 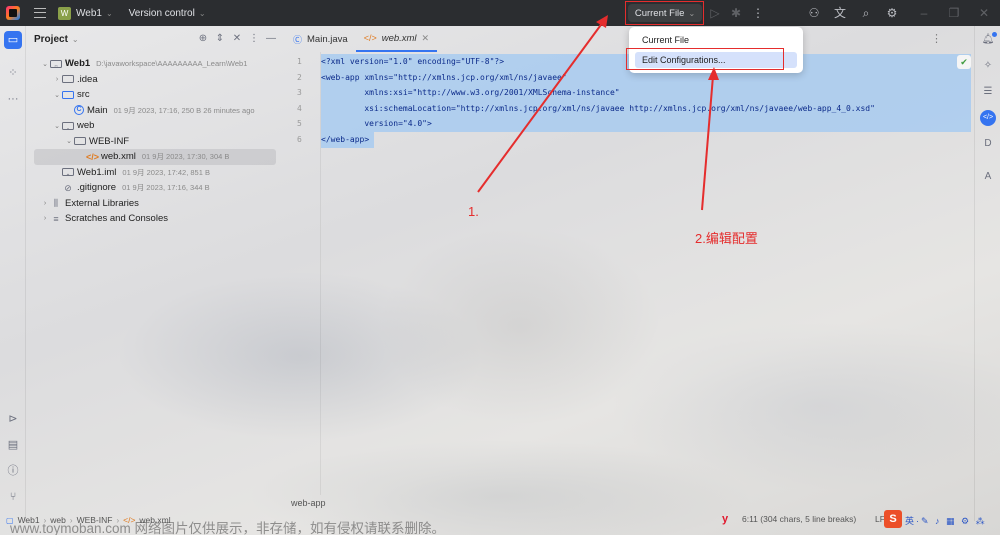 I want to click on sogou-ime-icon: S, so click(x=893, y=519).